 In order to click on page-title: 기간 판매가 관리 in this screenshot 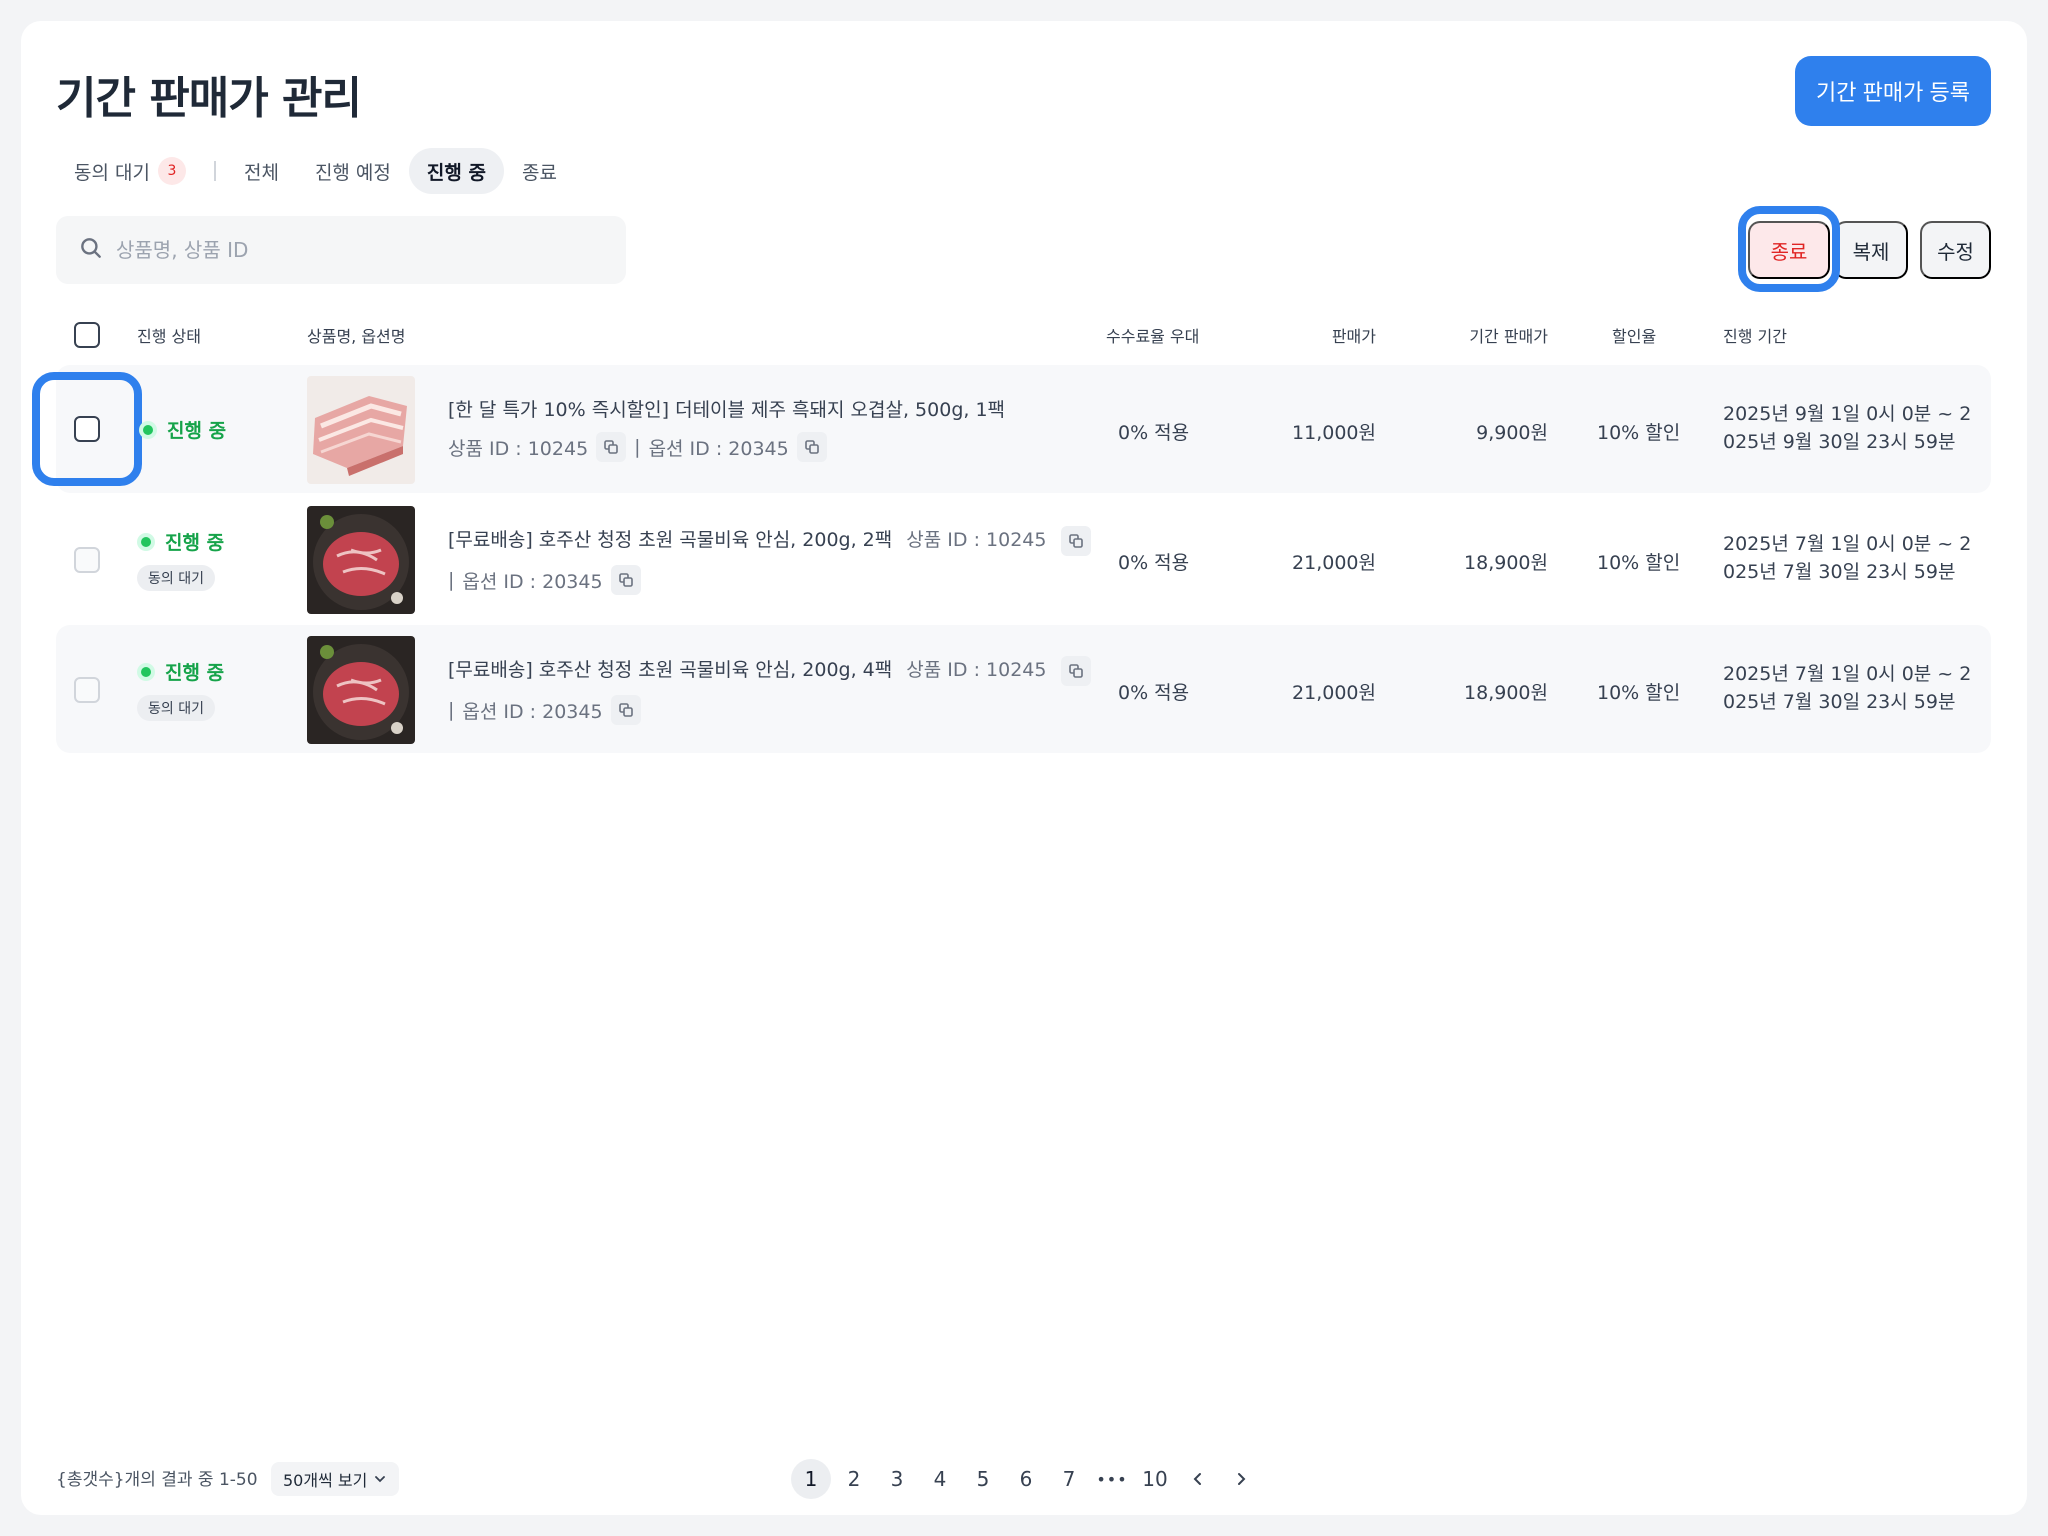, I will do `click(209, 98)`.